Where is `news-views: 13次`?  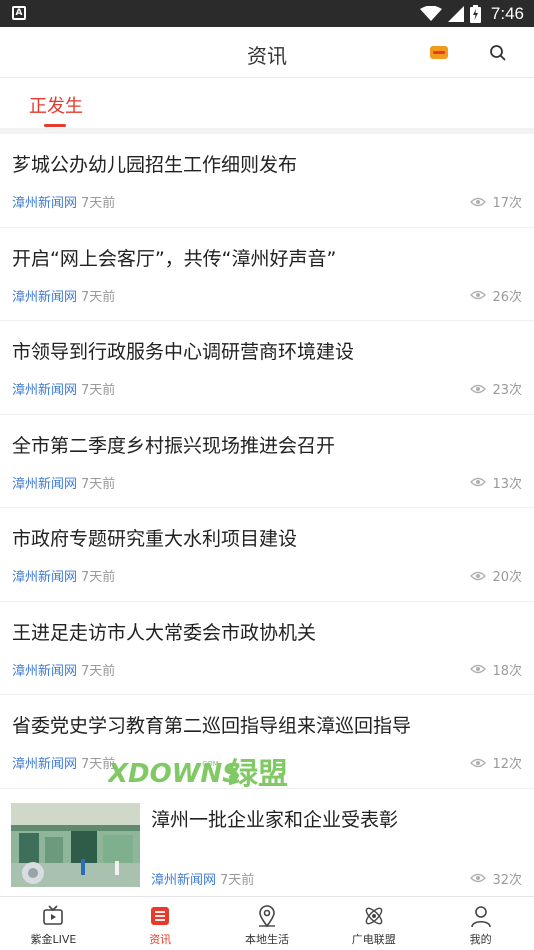 news-views: 13次 is located at coordinates (496, 482).